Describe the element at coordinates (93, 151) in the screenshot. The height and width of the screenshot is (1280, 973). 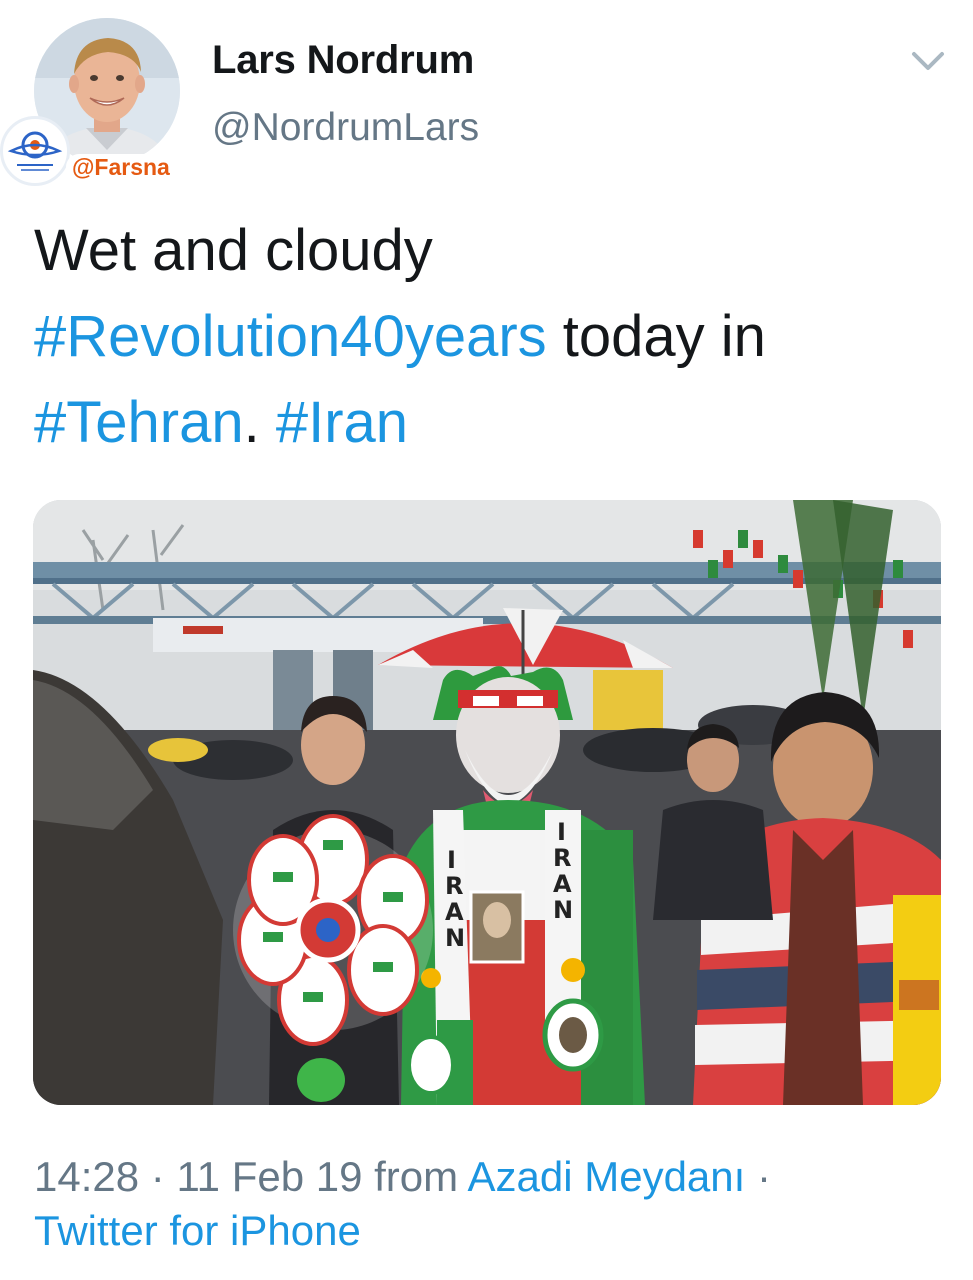
I see `farsna-watermark: @Farsna` at that location.